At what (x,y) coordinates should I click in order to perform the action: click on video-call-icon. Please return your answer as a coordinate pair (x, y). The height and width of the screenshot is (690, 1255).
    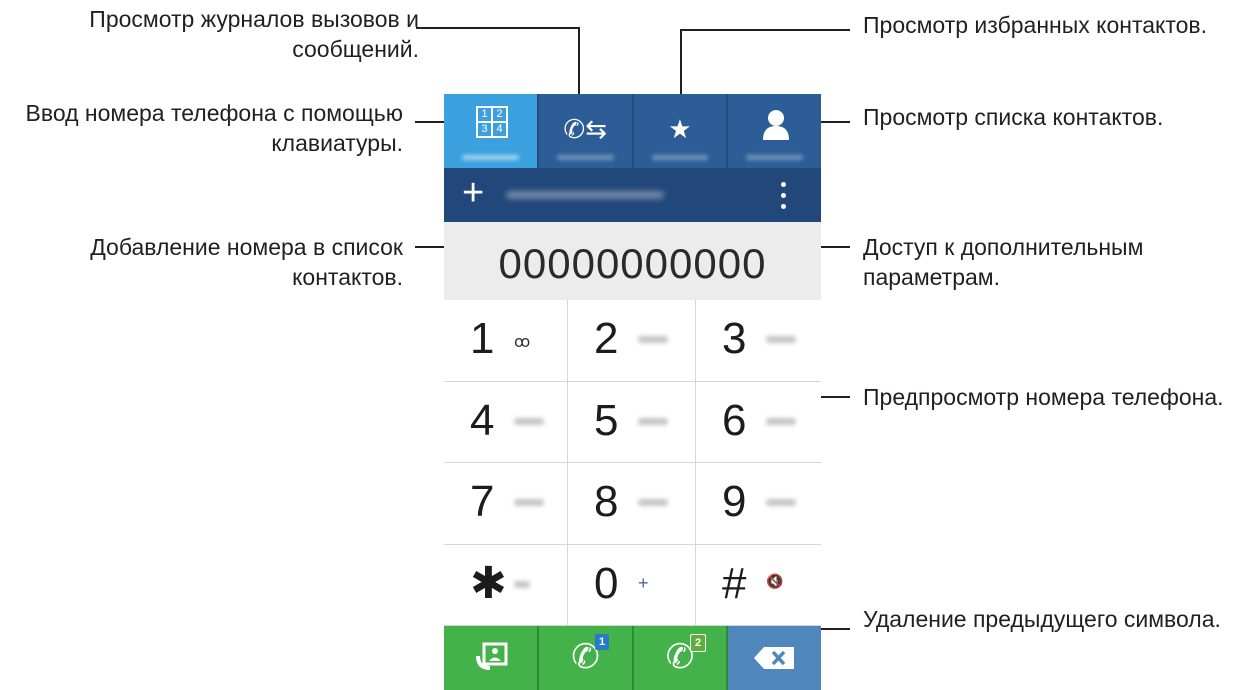
    Looking at the image, I should click on (491, 657).